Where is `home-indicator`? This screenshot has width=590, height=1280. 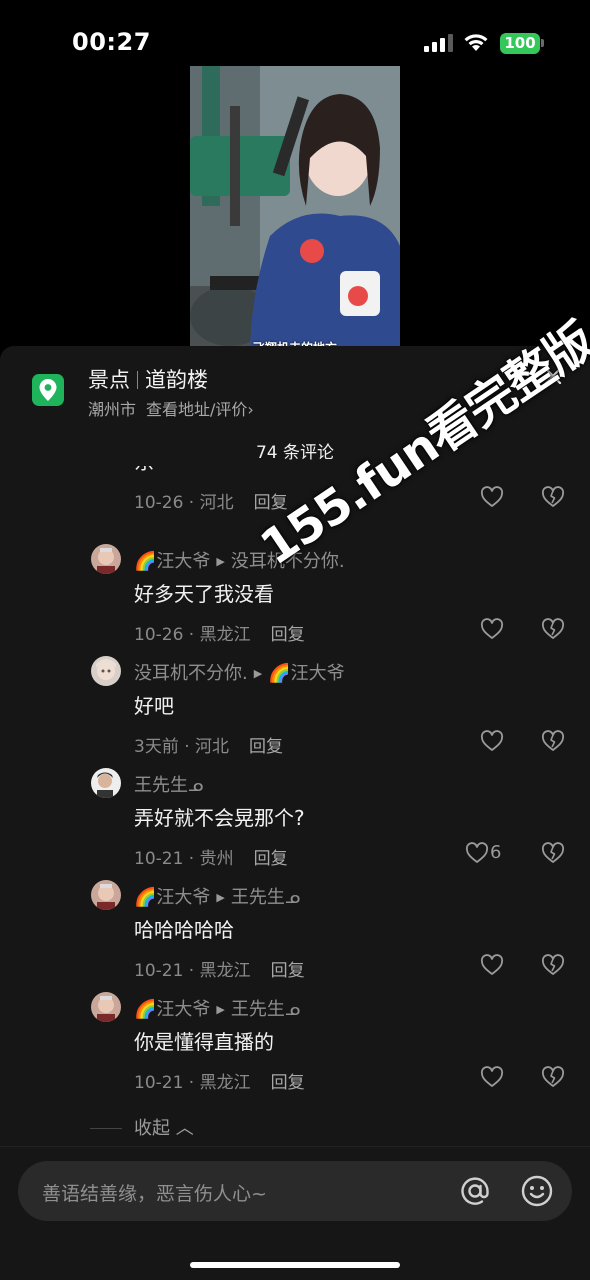
home-indicator is located at coordinates (295, 1265).